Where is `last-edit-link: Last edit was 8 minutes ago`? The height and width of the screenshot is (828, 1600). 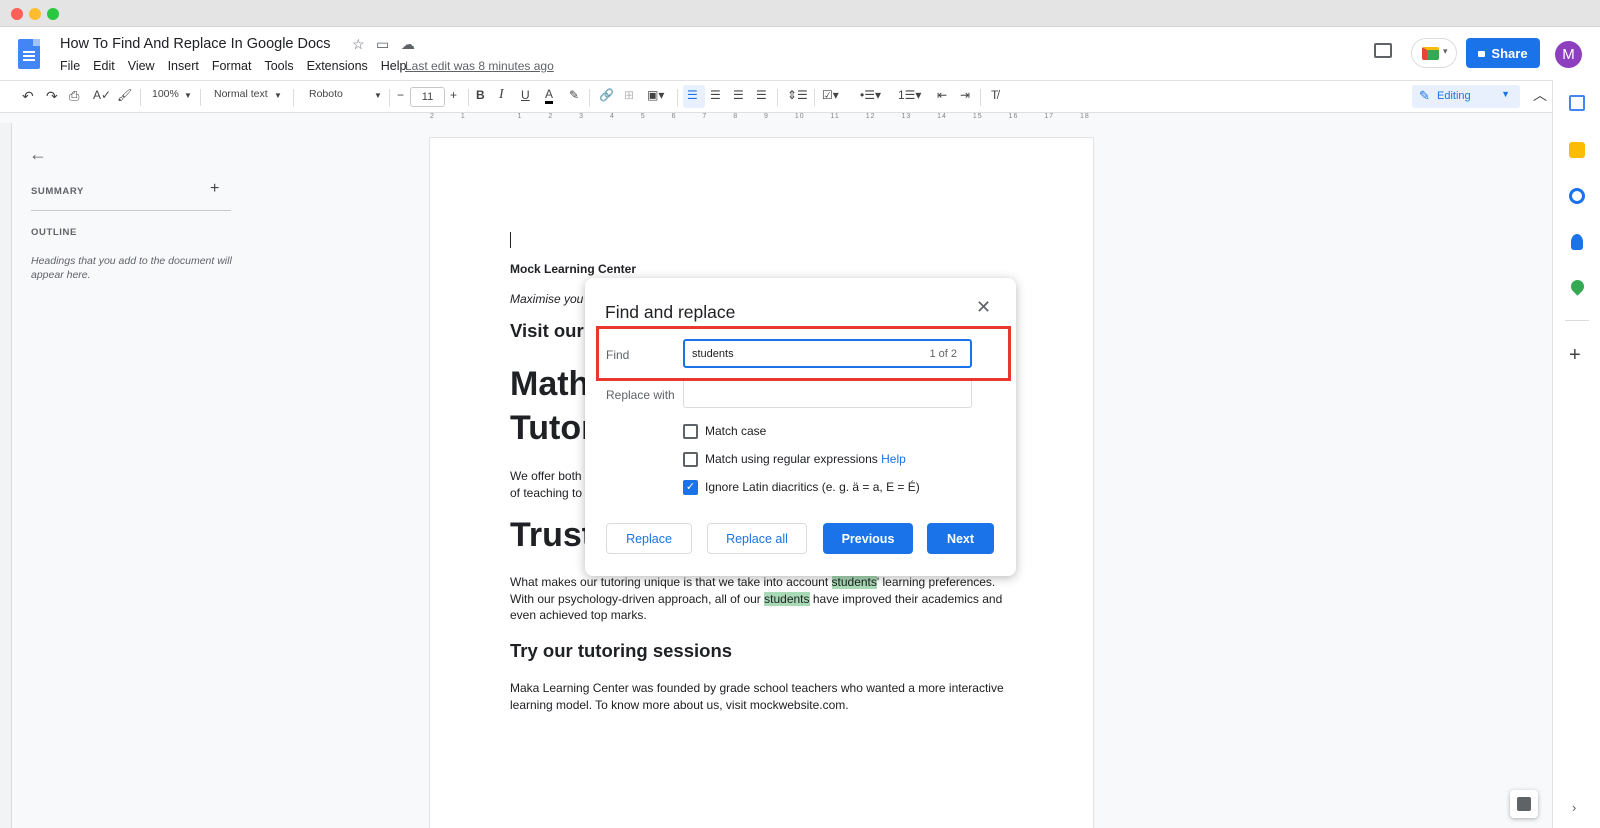 last-edit-link: Last edit was 8 minutes ago is located at coordinates (479, 66).